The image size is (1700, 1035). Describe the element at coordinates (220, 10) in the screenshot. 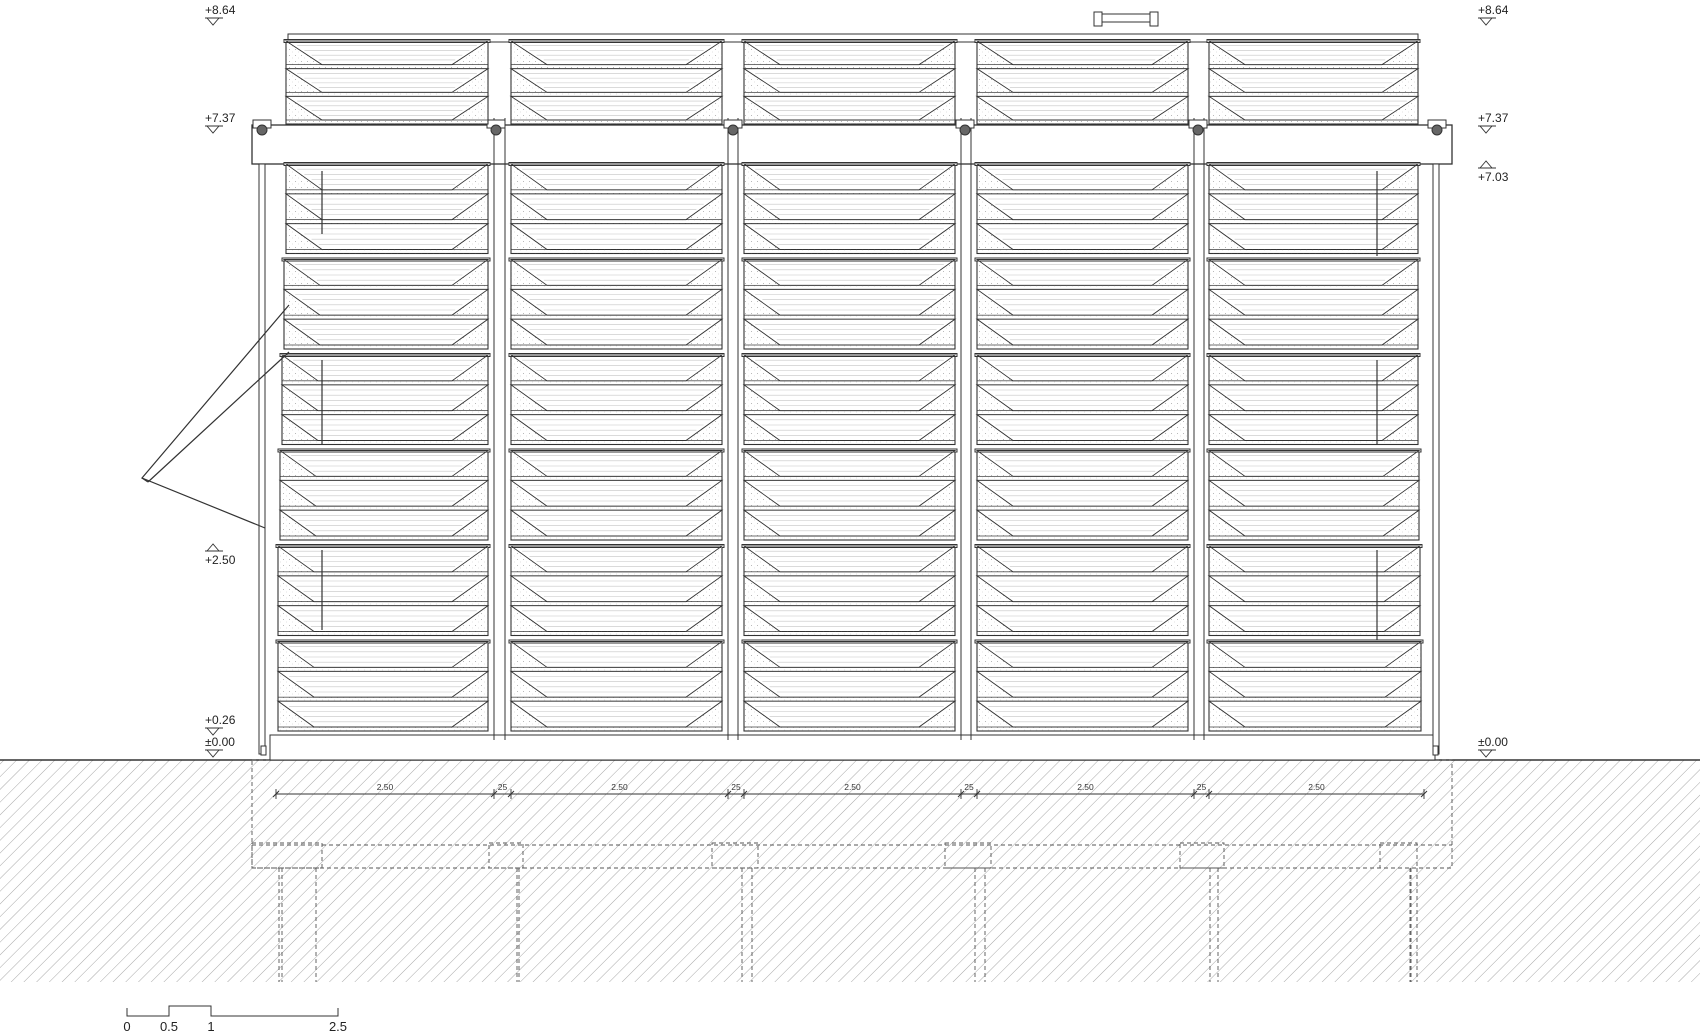

I see `level-label: +8.64` at that location.